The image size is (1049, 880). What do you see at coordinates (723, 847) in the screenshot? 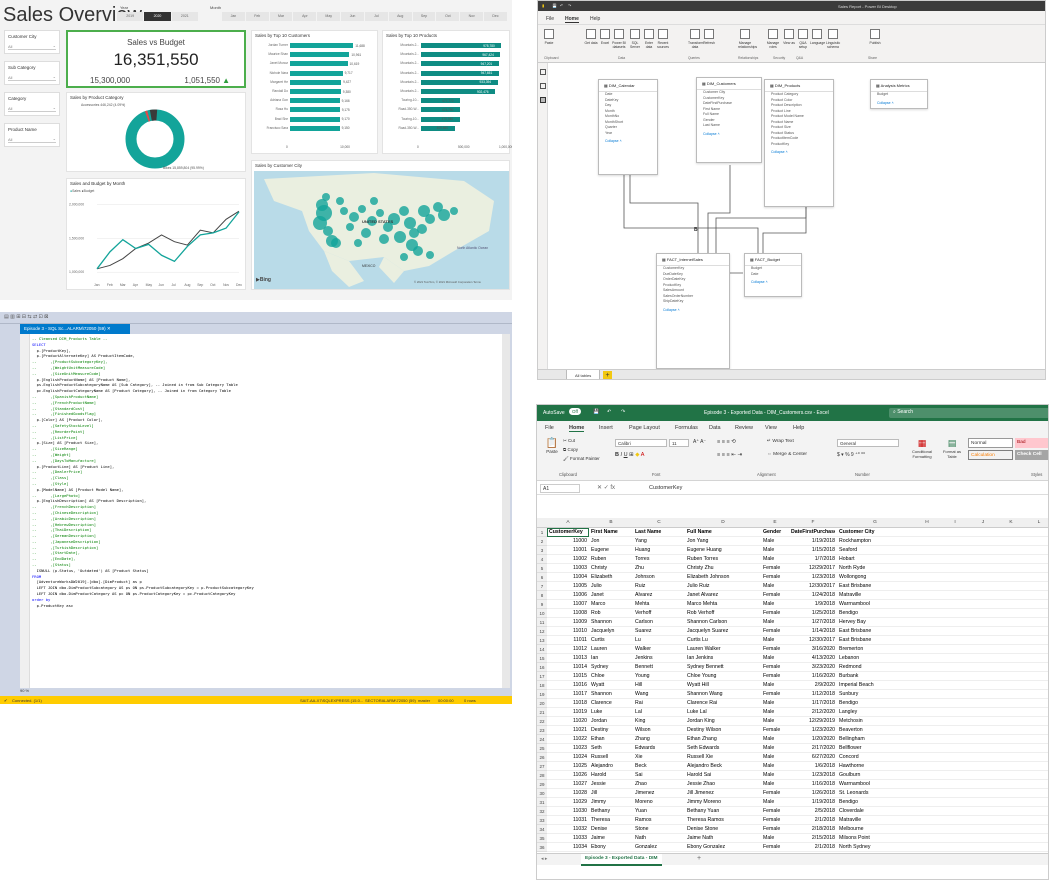
I see `cell: Ebony Gonzalez` at bounding box center [723, 847].